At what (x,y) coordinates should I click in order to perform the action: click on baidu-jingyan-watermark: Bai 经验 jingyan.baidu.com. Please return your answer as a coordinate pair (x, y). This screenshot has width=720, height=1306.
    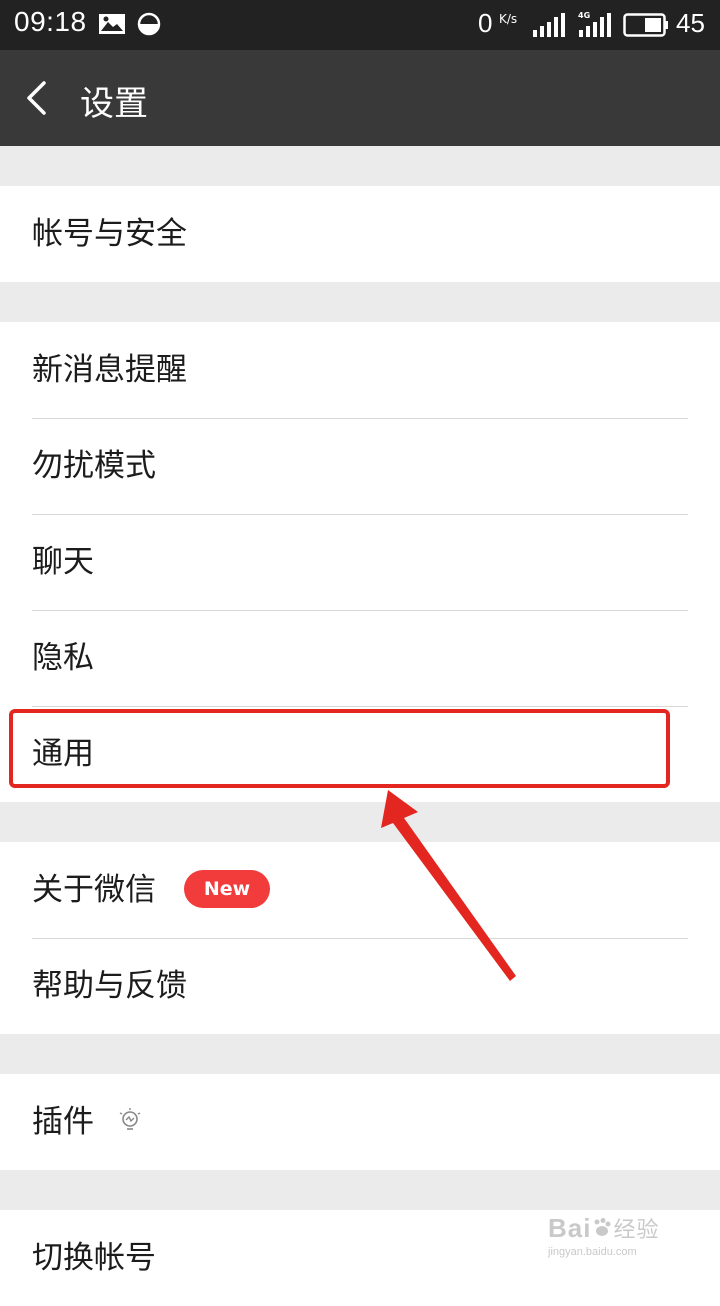
    Looking at the image, I should click on (603, 1235).